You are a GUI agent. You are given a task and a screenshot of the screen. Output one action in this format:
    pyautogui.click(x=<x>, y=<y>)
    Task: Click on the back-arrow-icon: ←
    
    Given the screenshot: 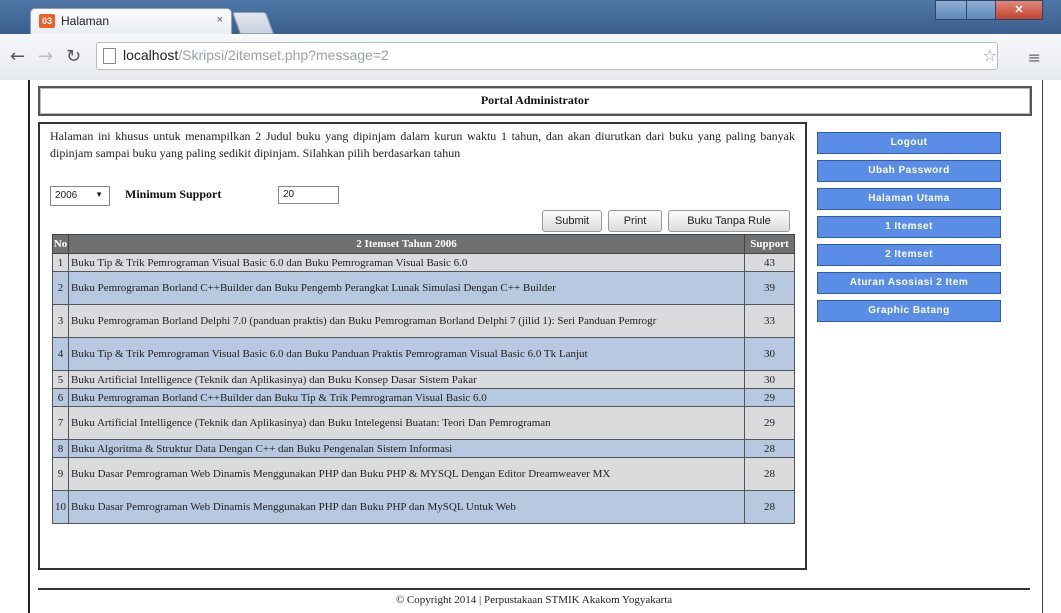 What is the action you would take?
    pyautogui.click(x=17, y=56)
    